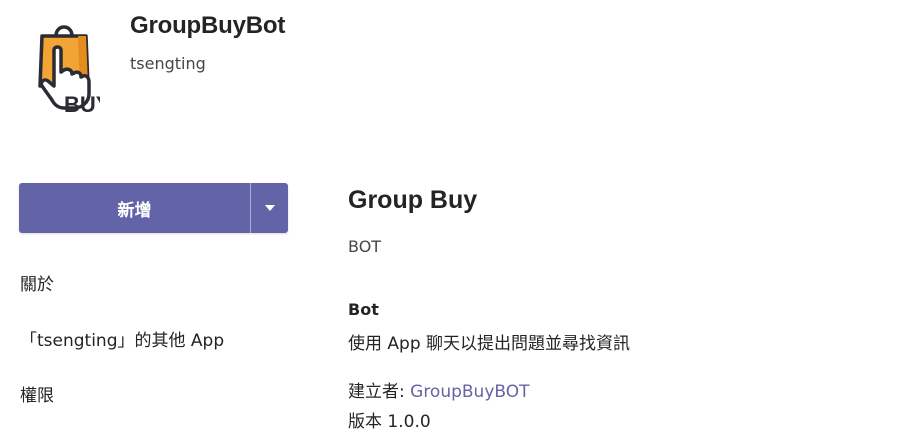 The width and height of the screenshot is (903, 447). I want to click on builder-label: 建立者:, so click(379, 392).